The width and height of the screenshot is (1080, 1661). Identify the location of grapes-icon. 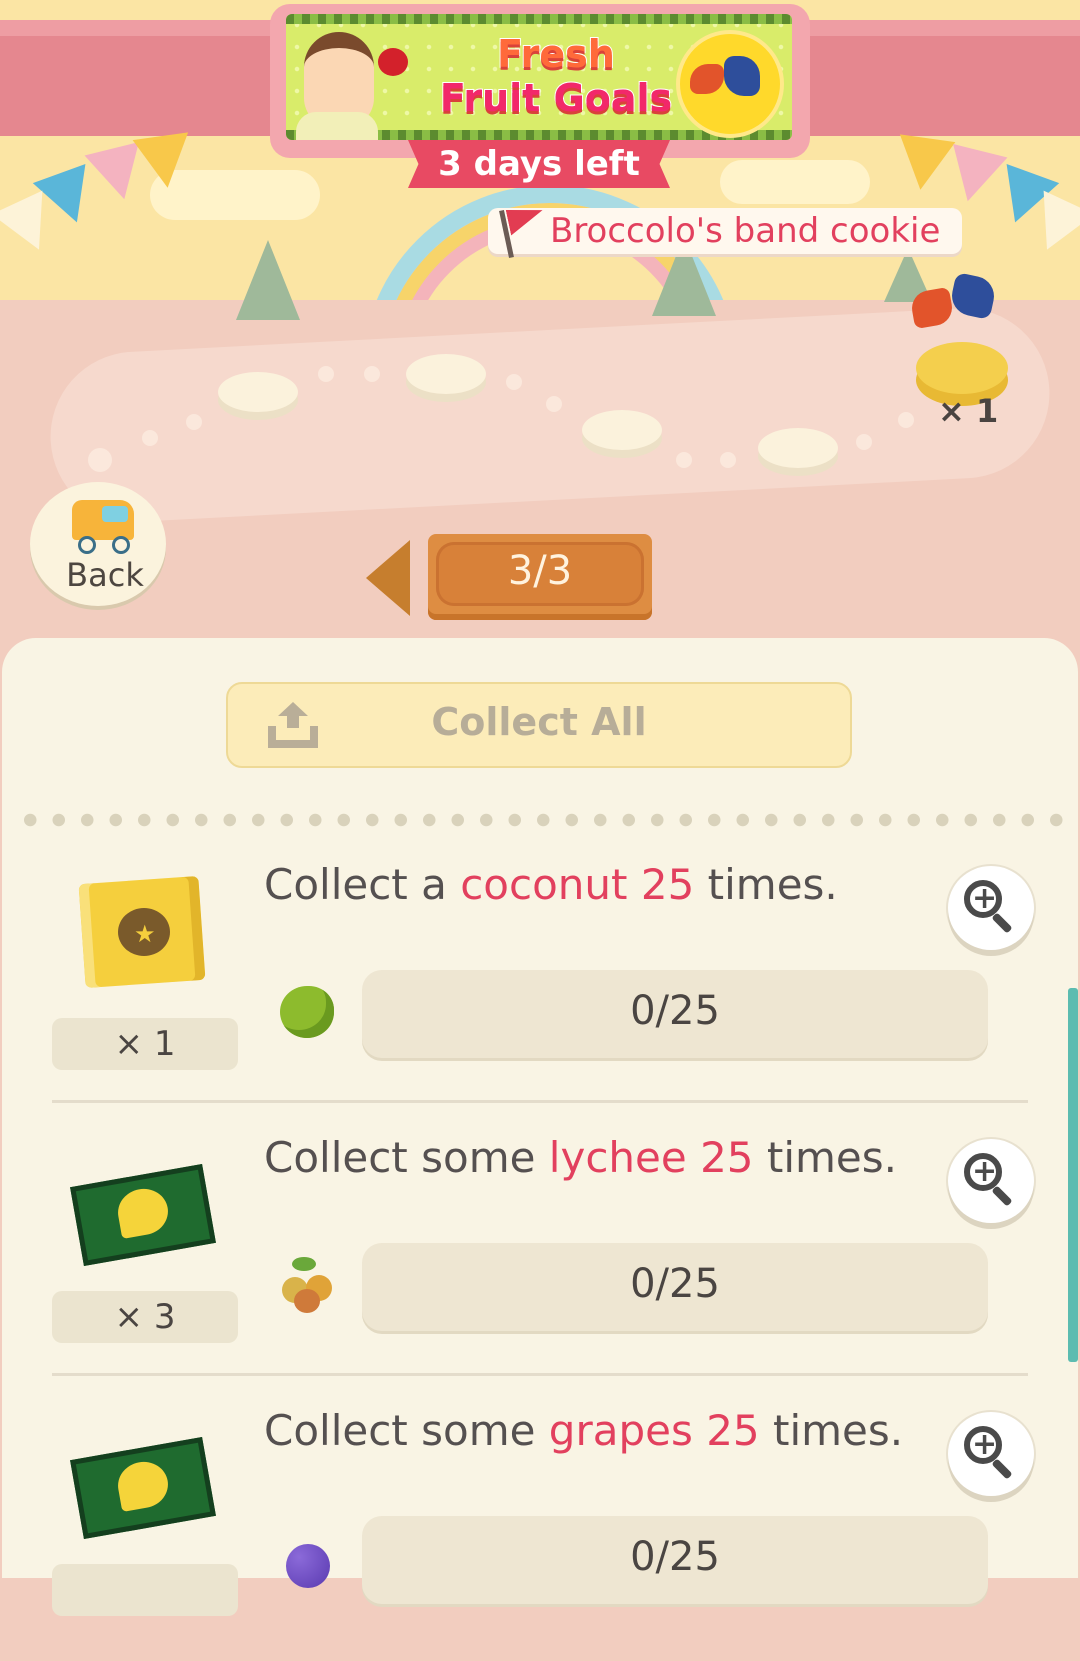
(307, 1558).